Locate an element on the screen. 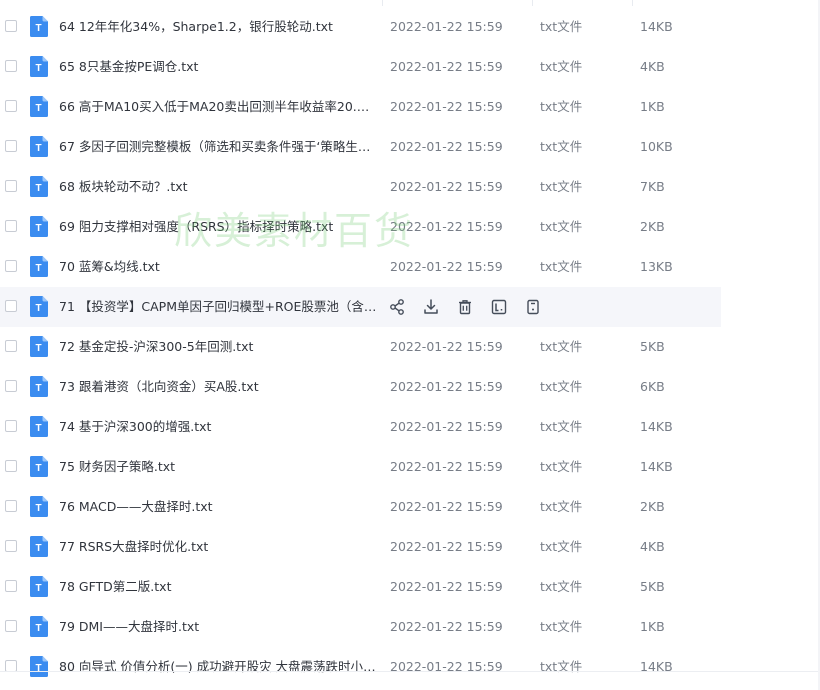  file-name: 68 板块轮动不动？.txt is located at coordinates (218, 187).